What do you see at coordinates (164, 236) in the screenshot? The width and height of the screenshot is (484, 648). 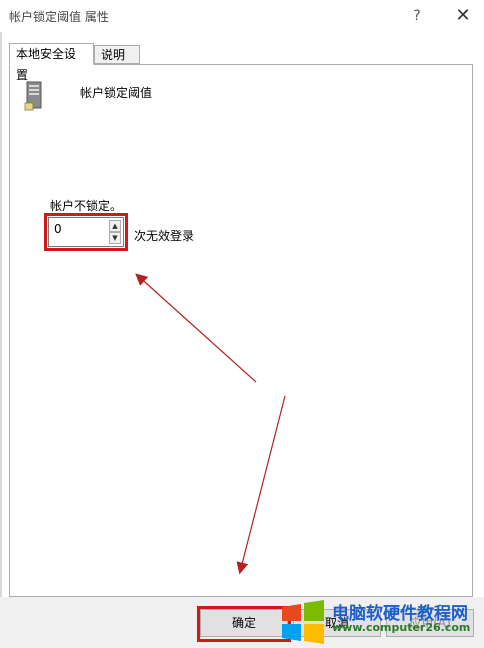 I see `invalid-logon-label: 次无效登录` at bounding box center [164, 236].